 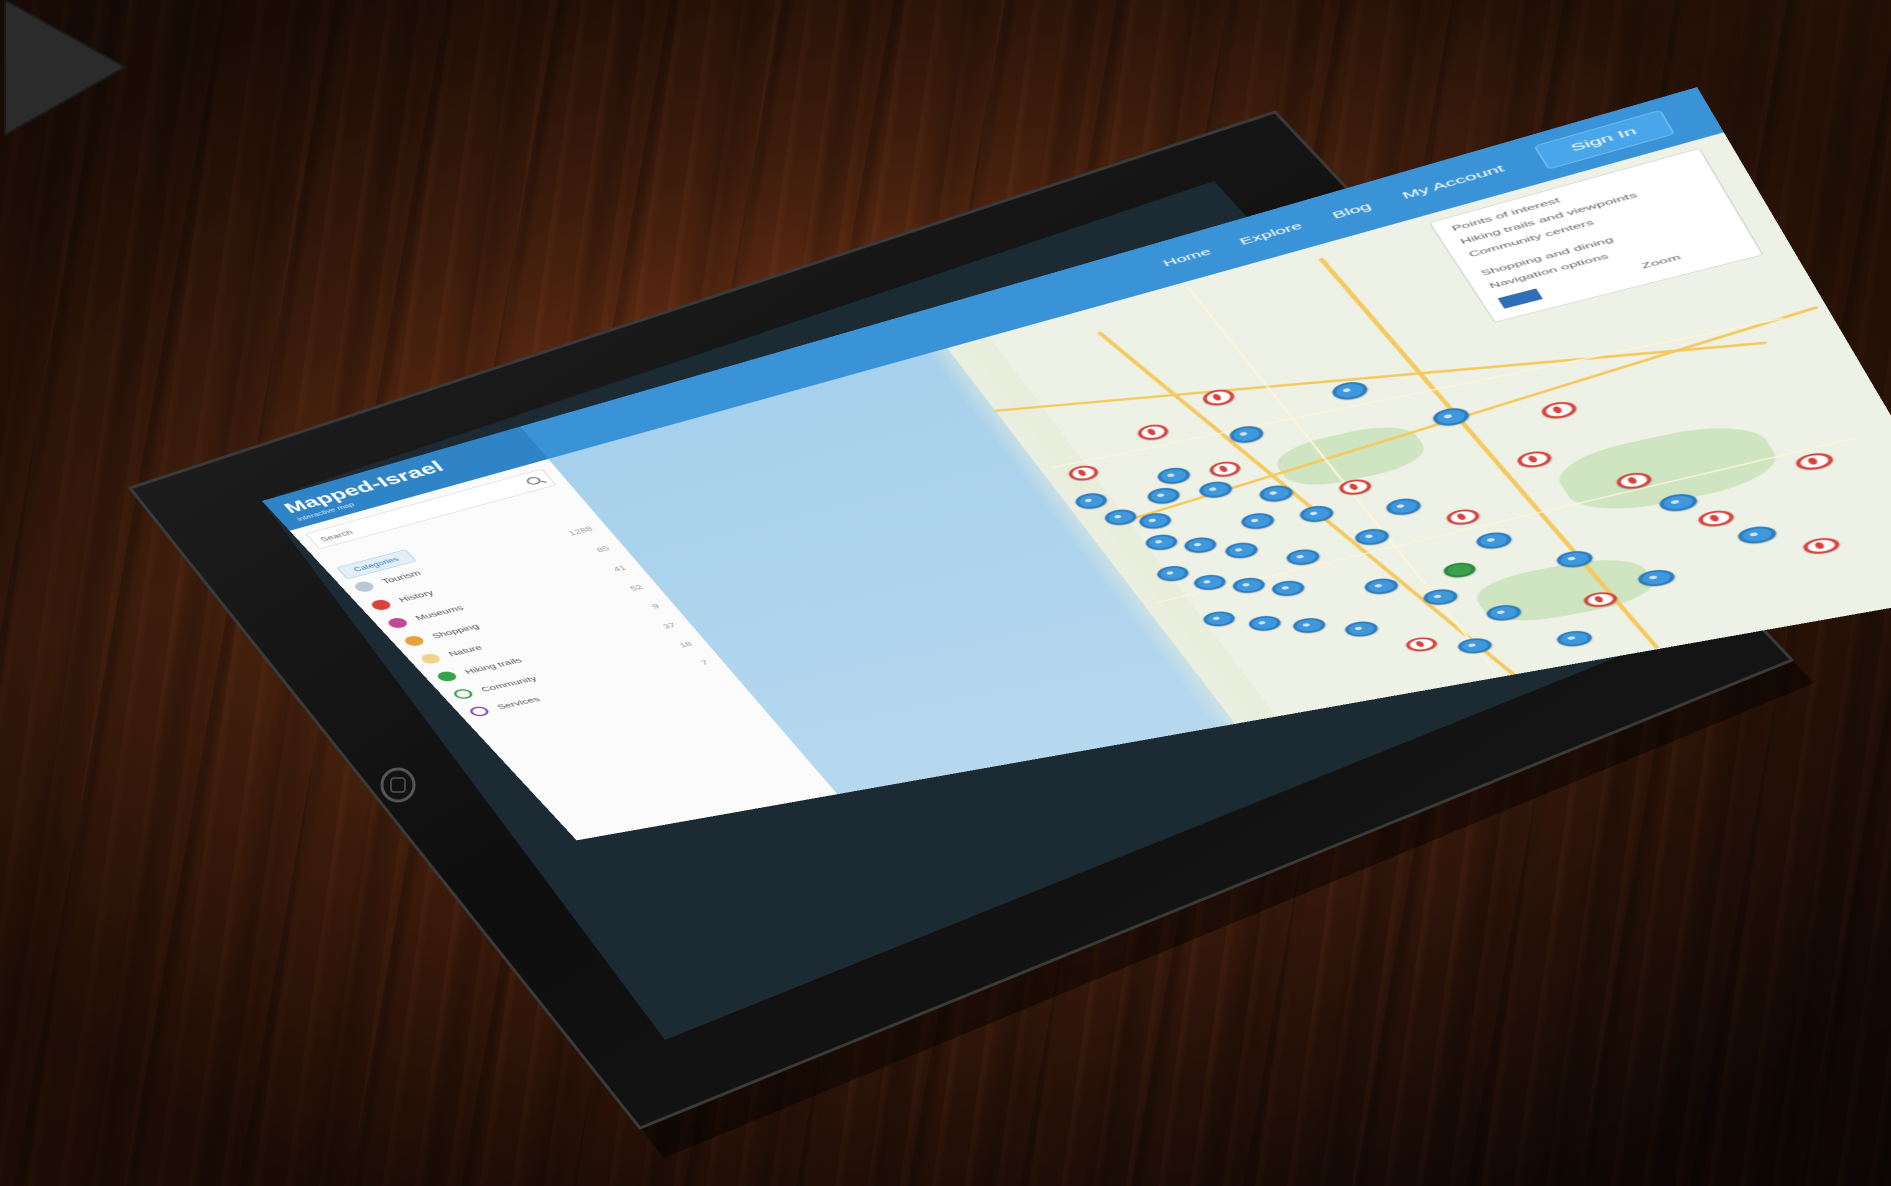 I want to click on gear-icon, so click(x=364, y=587).